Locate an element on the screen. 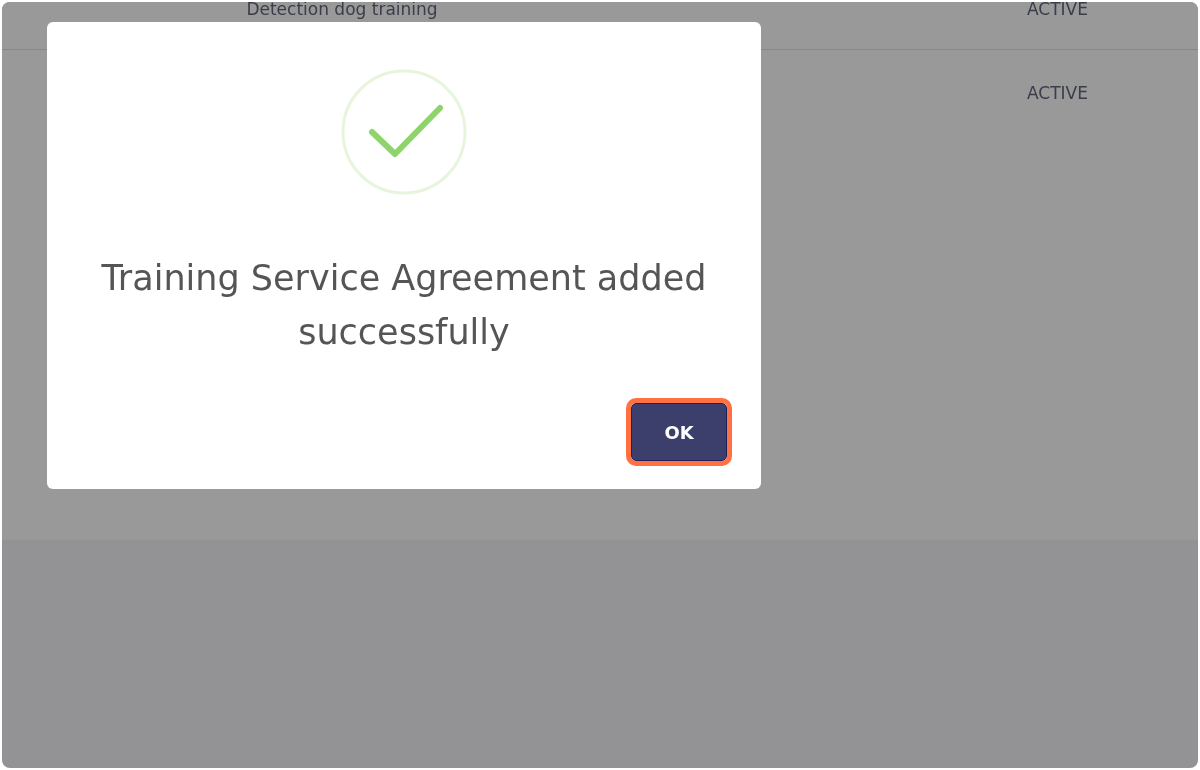  table-cell-text: Detection dog training is located at coordinates (342, 11).